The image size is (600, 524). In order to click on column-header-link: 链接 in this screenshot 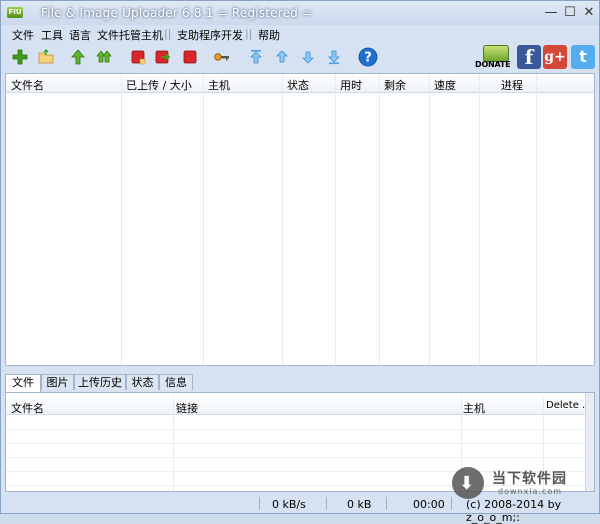, I will do `click(187, 408)`.